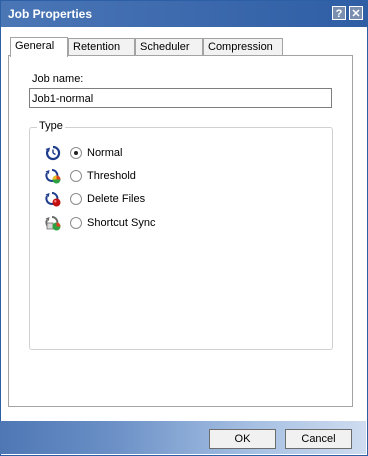 The width and height of the screenshot is (368, 456). I want to click on title-bar: Job Properties ? ✕, so click(184, 14).